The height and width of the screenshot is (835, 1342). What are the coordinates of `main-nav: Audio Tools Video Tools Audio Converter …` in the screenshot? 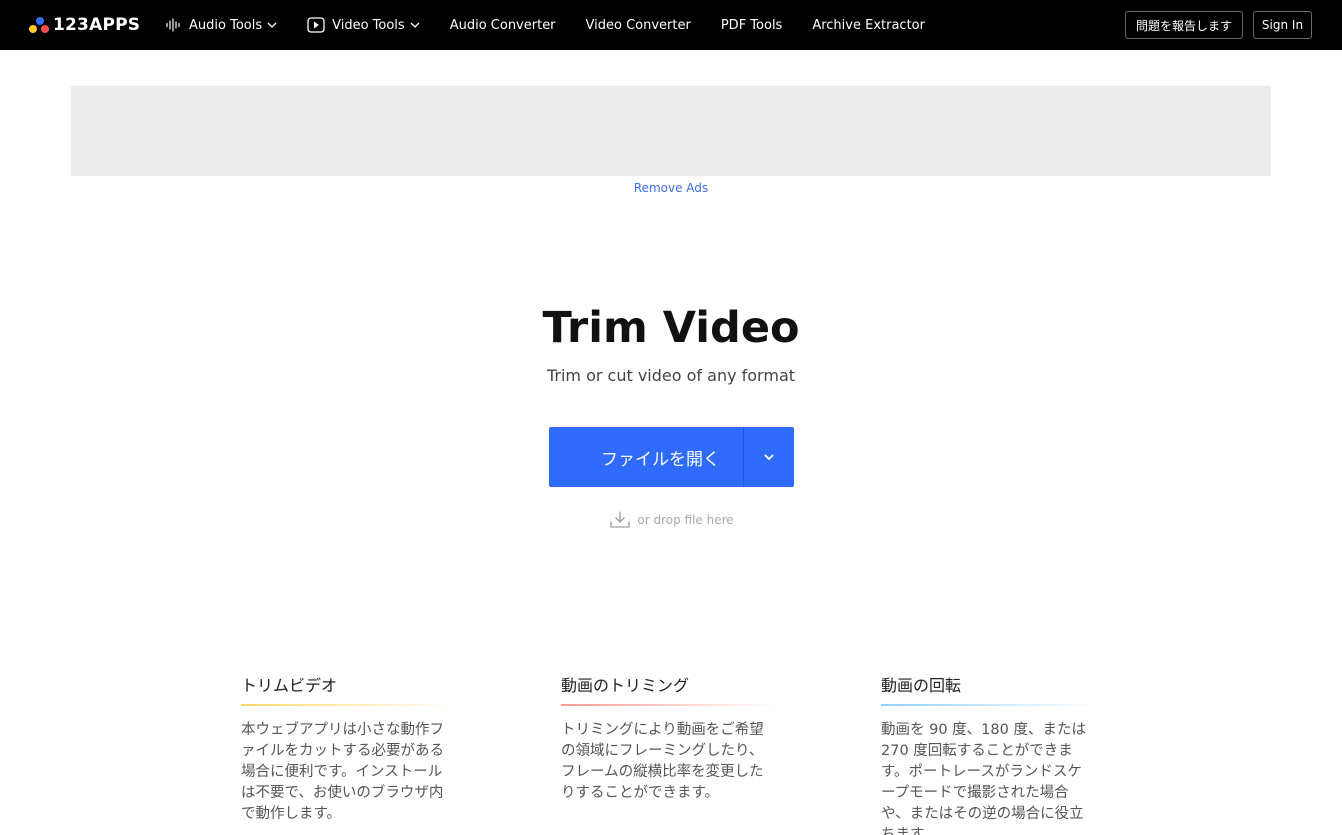 It's located at (560, 25).